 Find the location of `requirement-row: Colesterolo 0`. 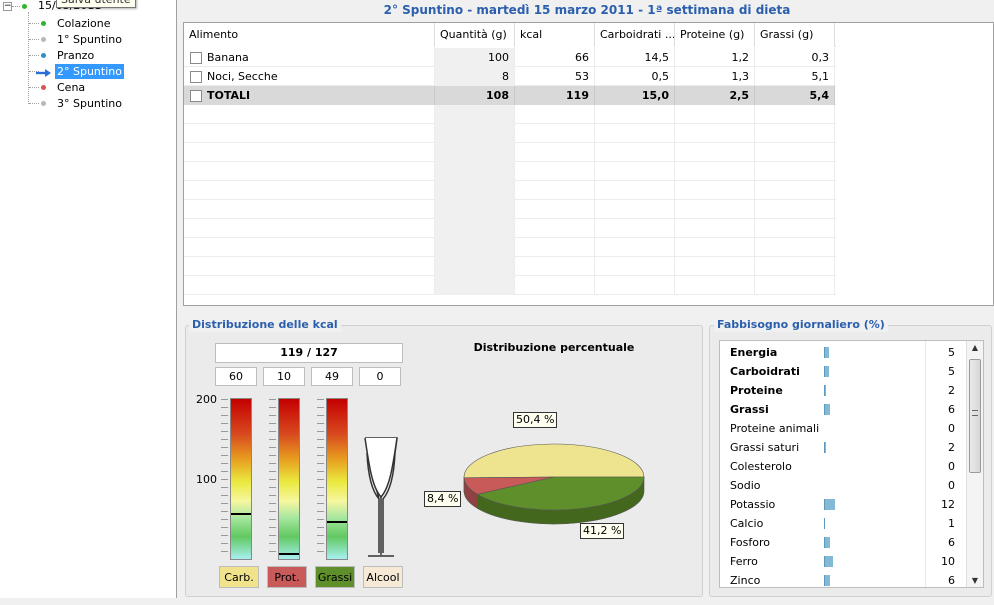

requirement-row: Colesterolo 0 is located at coordinates (842, 466).